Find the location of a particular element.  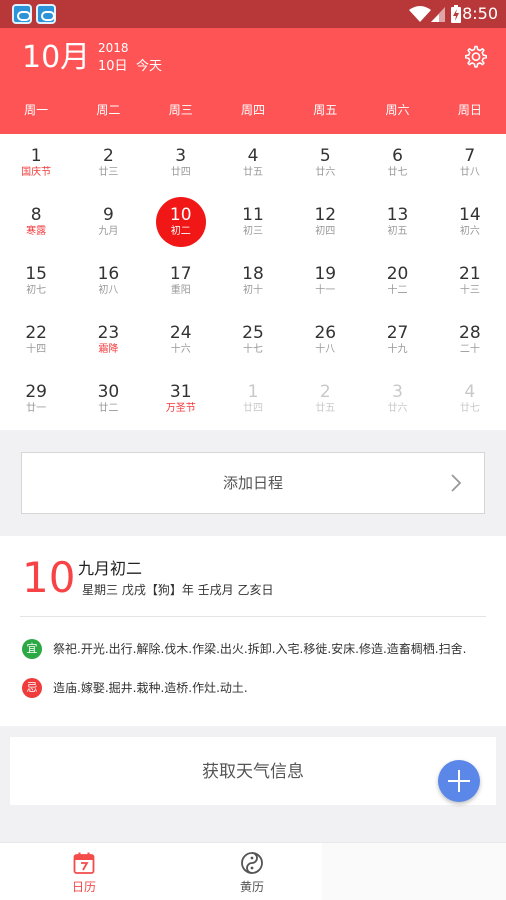

day-cell: 28 二十 is located at coordinates (470, 340).